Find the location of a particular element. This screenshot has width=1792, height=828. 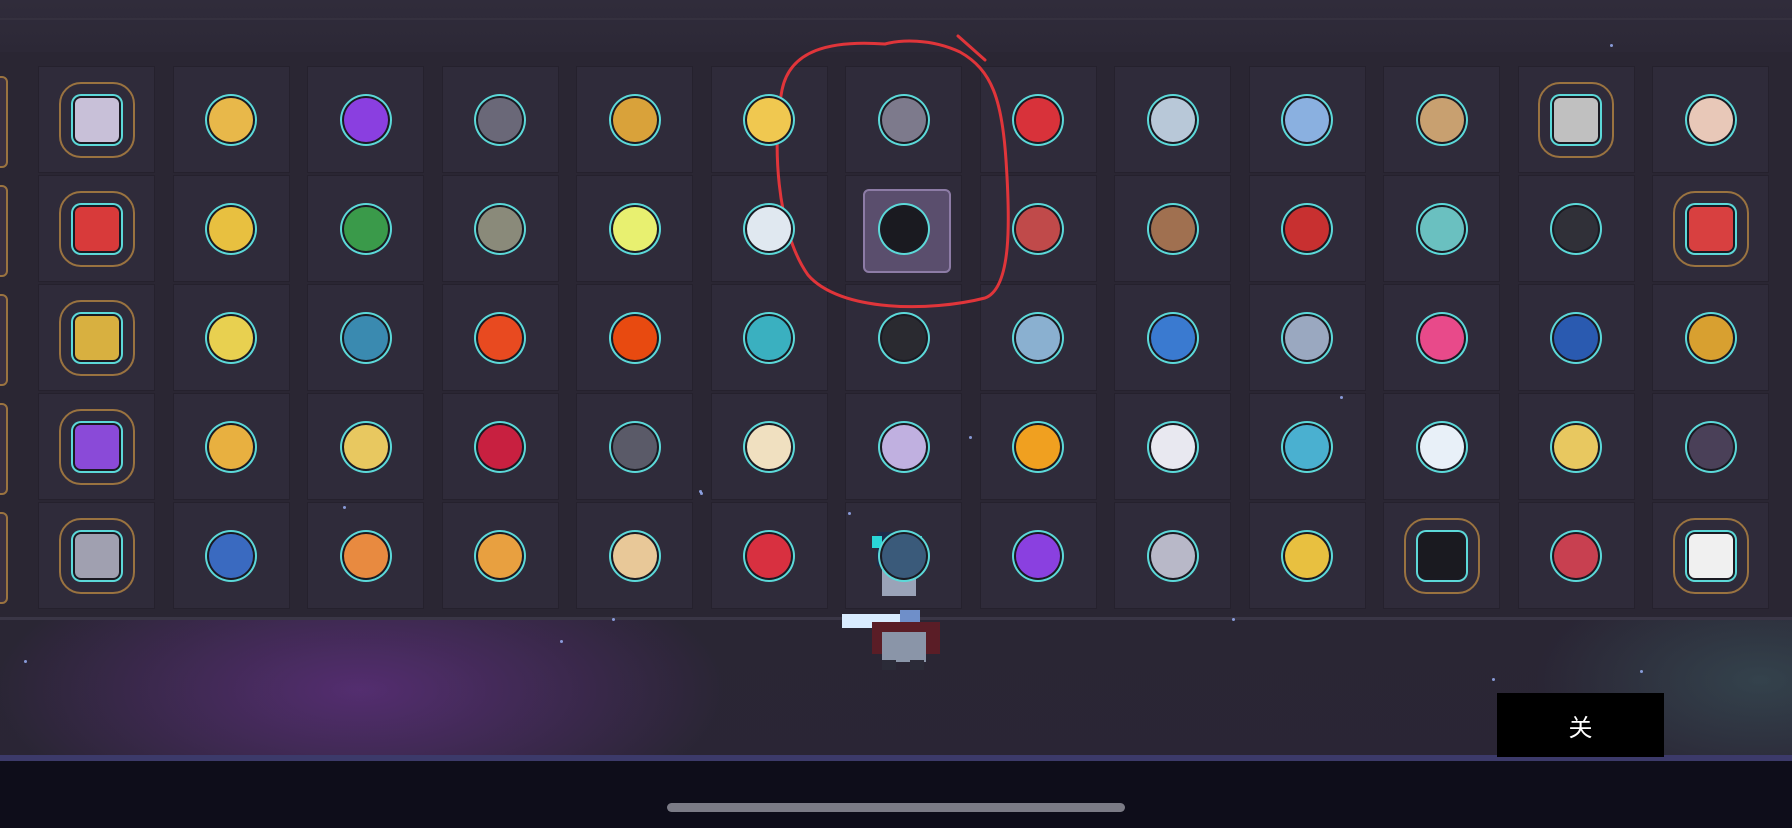

sheriff-medal-icon is located at coordinates (1710, 337).